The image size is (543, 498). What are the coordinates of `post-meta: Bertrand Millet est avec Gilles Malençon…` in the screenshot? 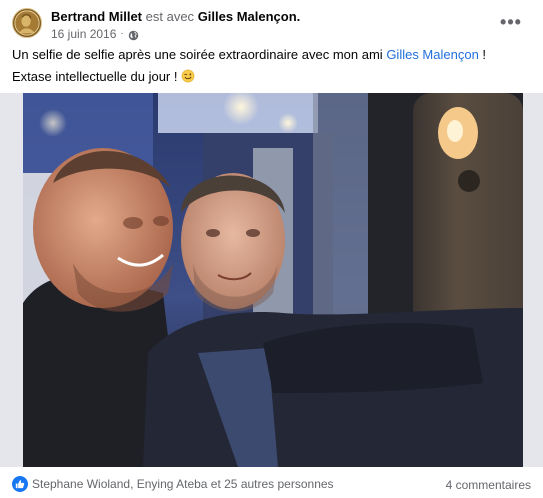 It's located at (175, 25).